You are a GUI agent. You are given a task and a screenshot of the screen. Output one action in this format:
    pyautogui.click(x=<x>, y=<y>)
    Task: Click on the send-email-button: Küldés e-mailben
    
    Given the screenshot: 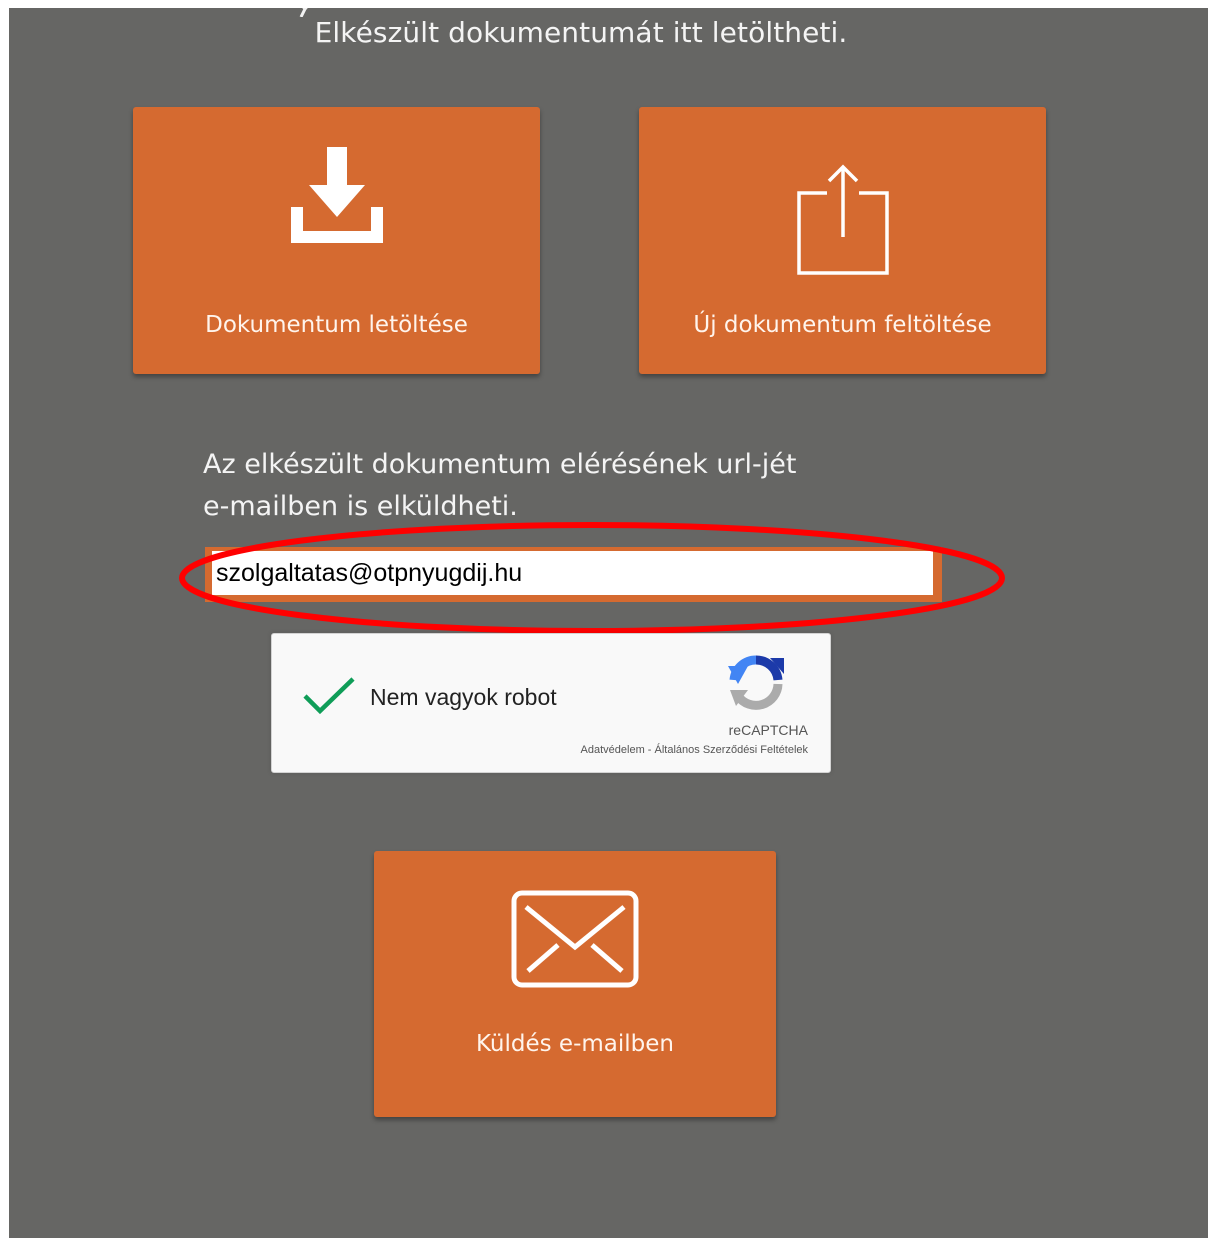 What is the action you would take?
    pyautogui.click(x=575, y=984)
    